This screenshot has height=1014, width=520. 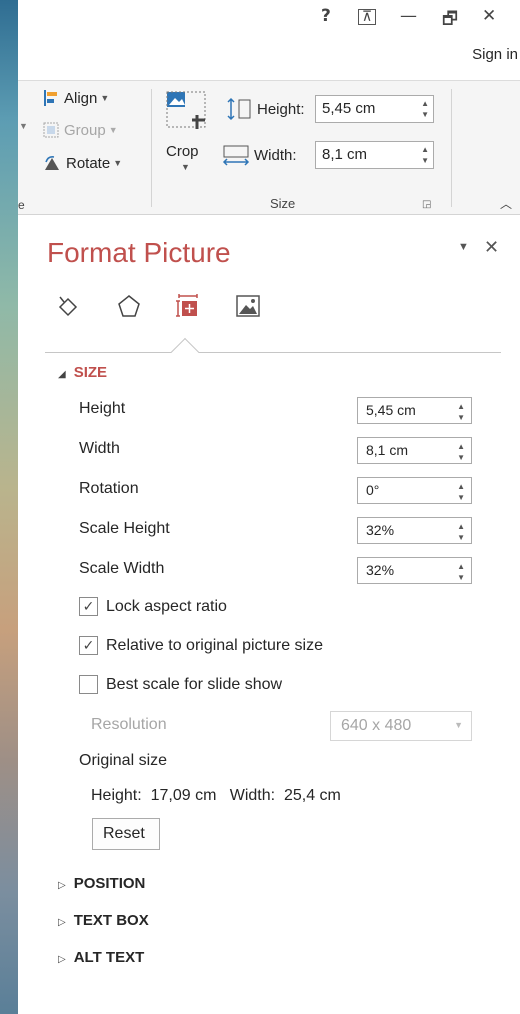 I want to click on ribbon-height-input: 5,45 cm ▲ ▼, so click(x=374, y=109).